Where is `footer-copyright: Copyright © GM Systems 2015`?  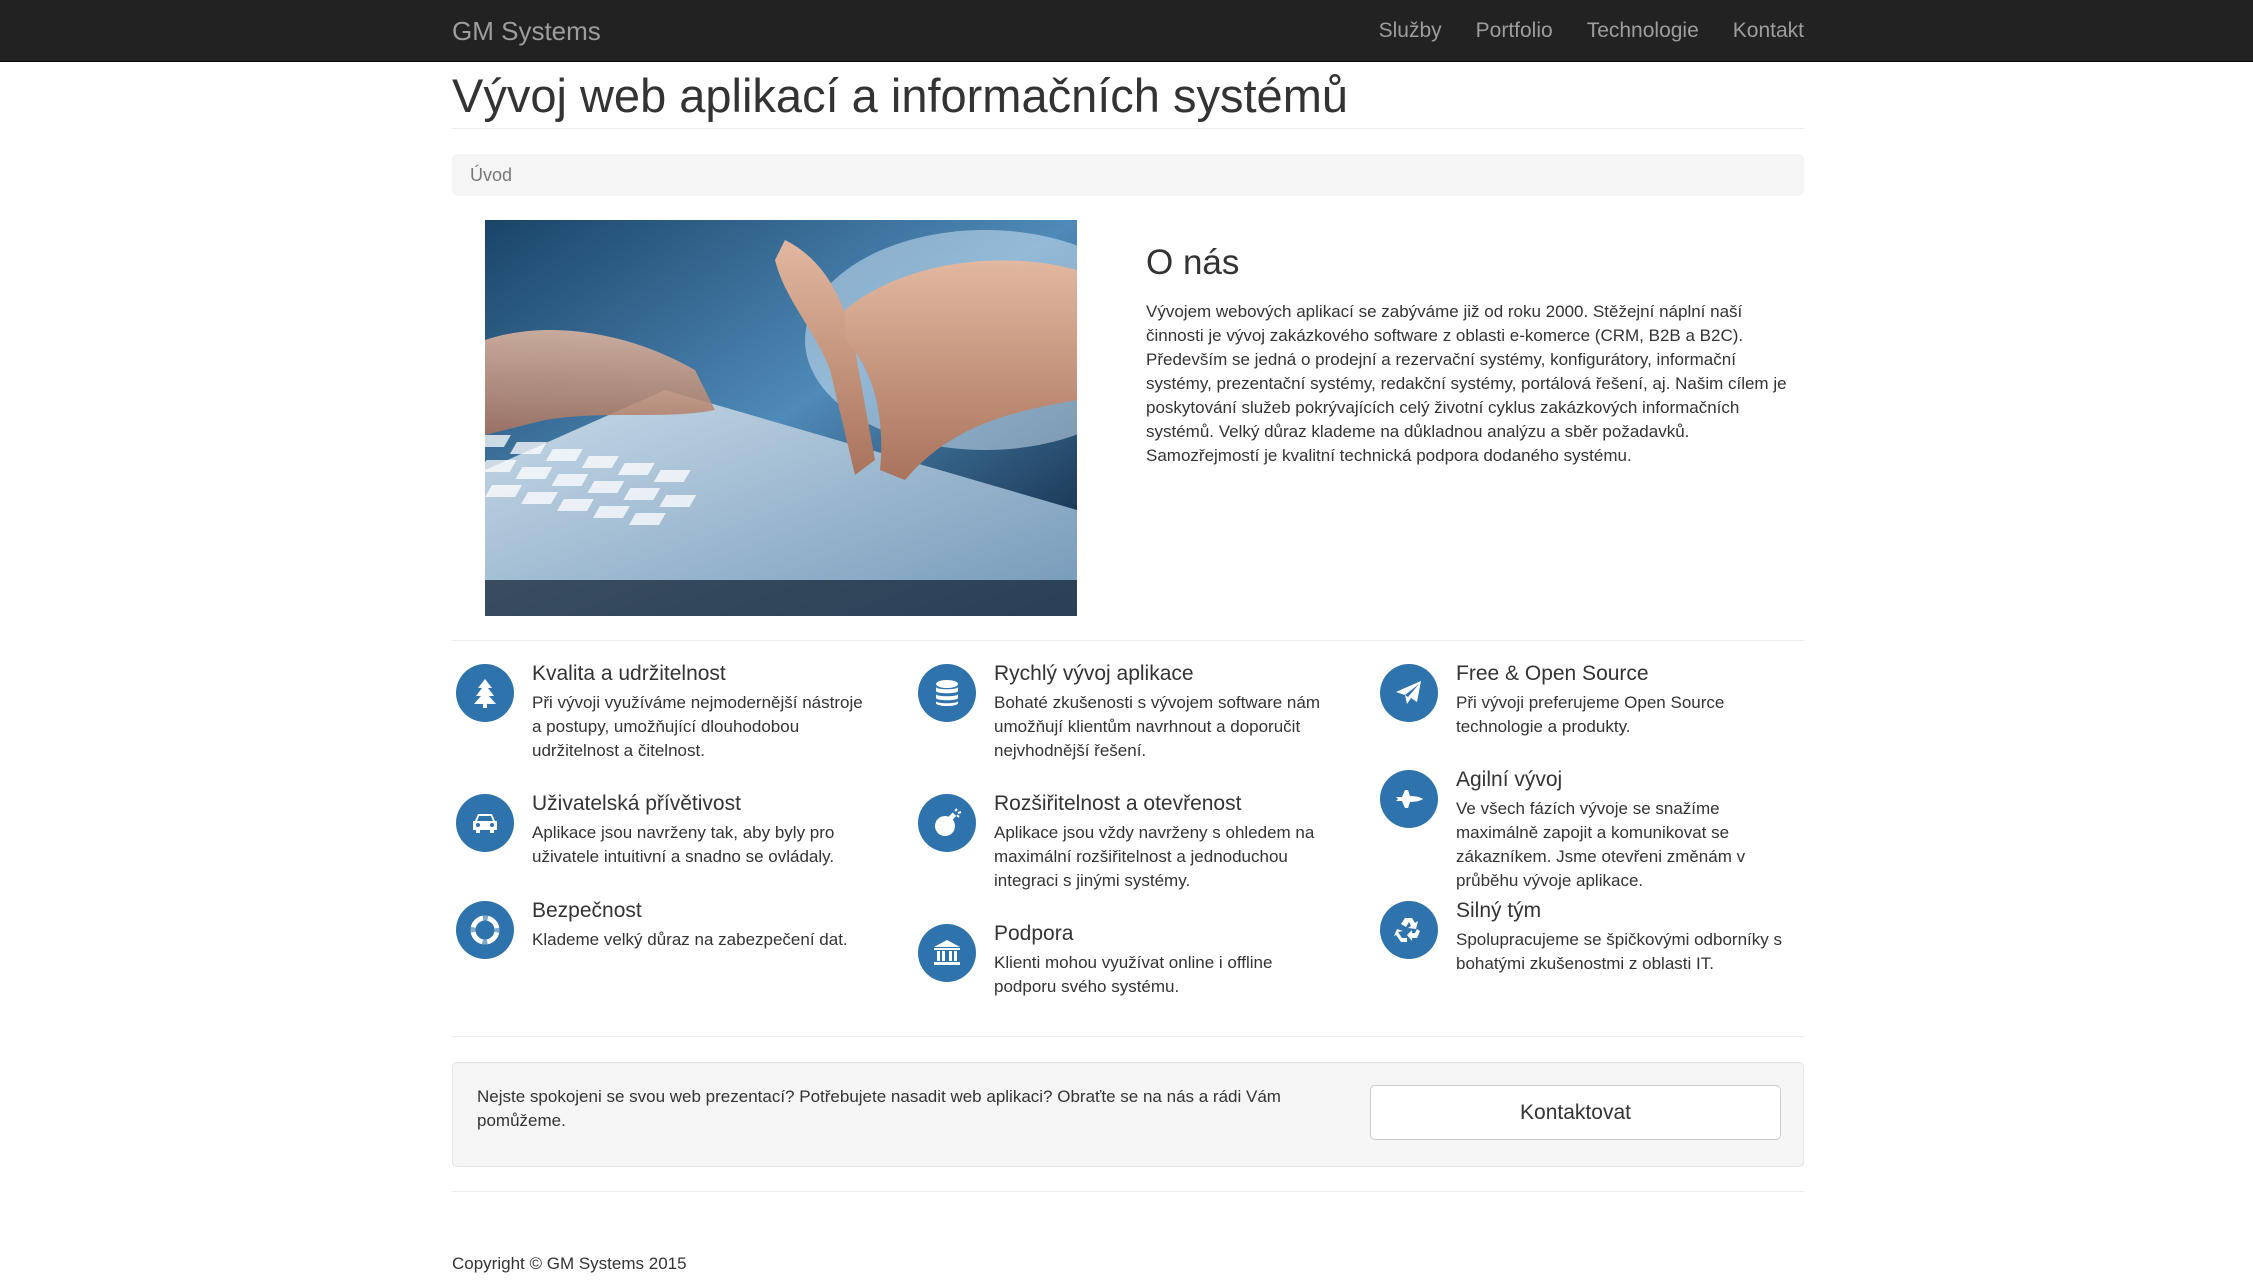
footer-copyright: Copyright © GM Systems 2015 is located at coordinates (569, 1263).